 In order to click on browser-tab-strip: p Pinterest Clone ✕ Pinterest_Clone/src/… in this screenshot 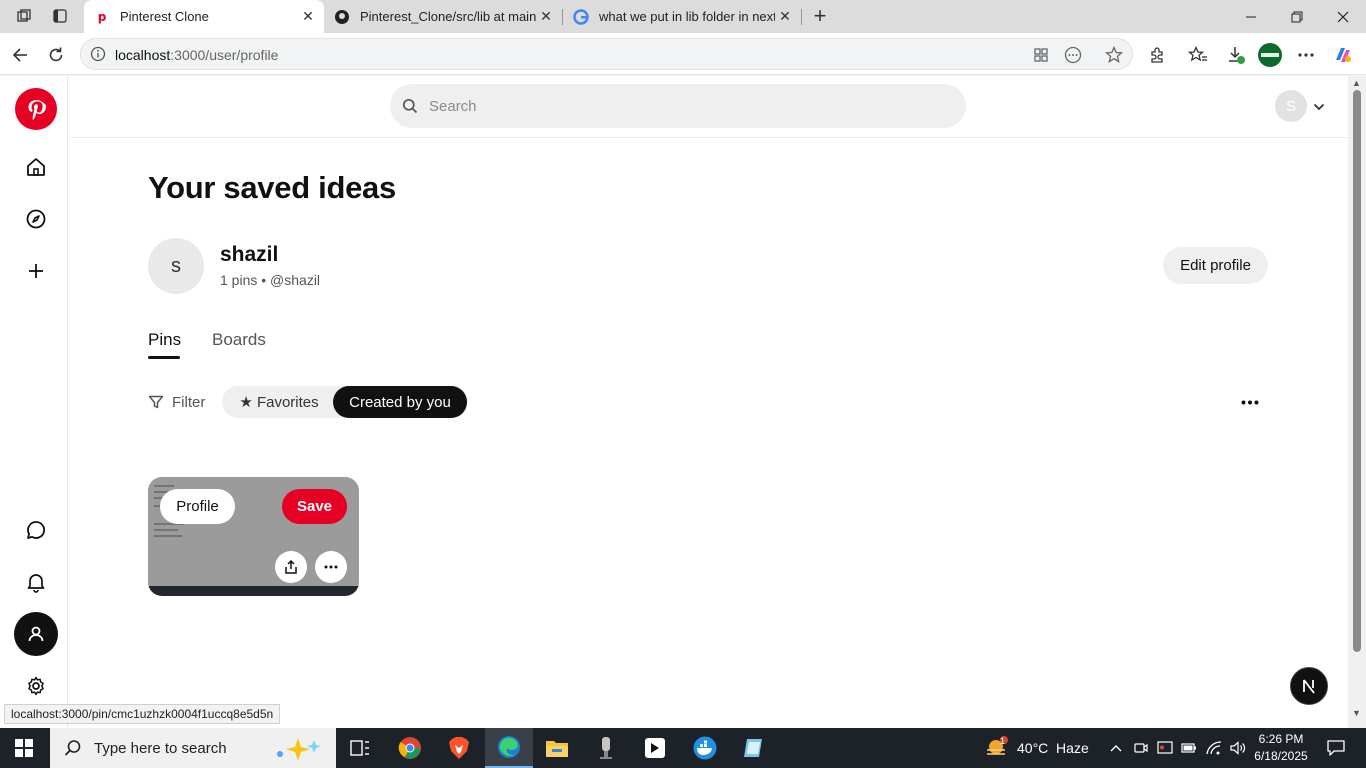, I will do `click(683, 16)`.